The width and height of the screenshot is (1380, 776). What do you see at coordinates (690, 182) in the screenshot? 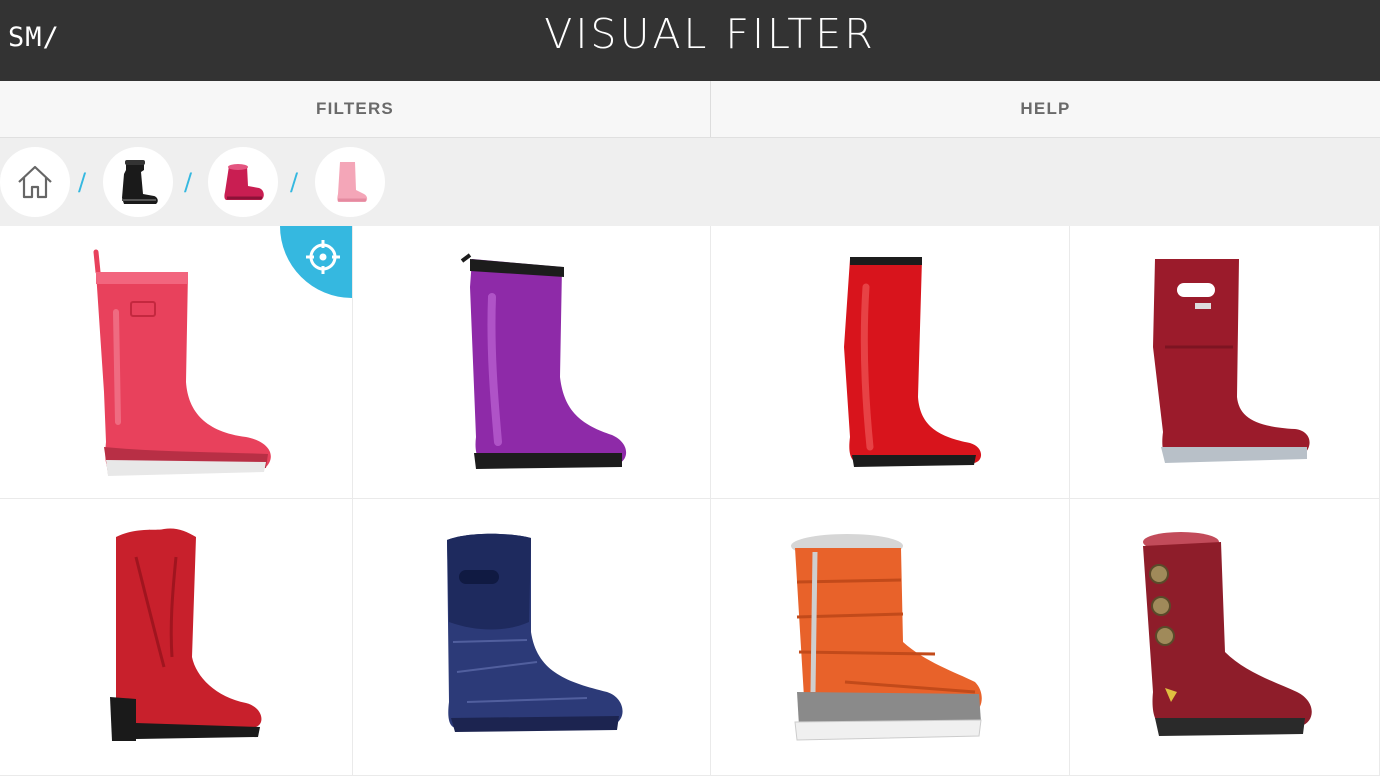
I see `breadcrumb: / / /` at bounding box center [690, 182].